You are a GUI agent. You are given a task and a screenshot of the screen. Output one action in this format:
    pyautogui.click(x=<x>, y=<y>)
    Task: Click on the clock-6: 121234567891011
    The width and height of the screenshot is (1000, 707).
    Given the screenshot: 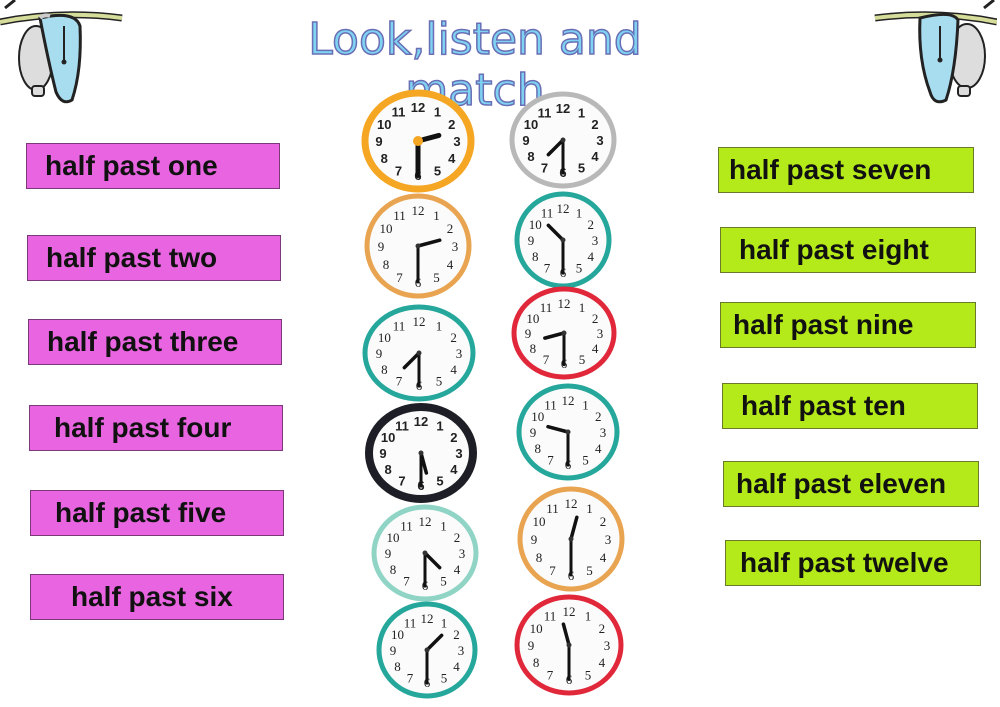 What is the action you would take?
    pyautogui.click(x=564, y=333)
    